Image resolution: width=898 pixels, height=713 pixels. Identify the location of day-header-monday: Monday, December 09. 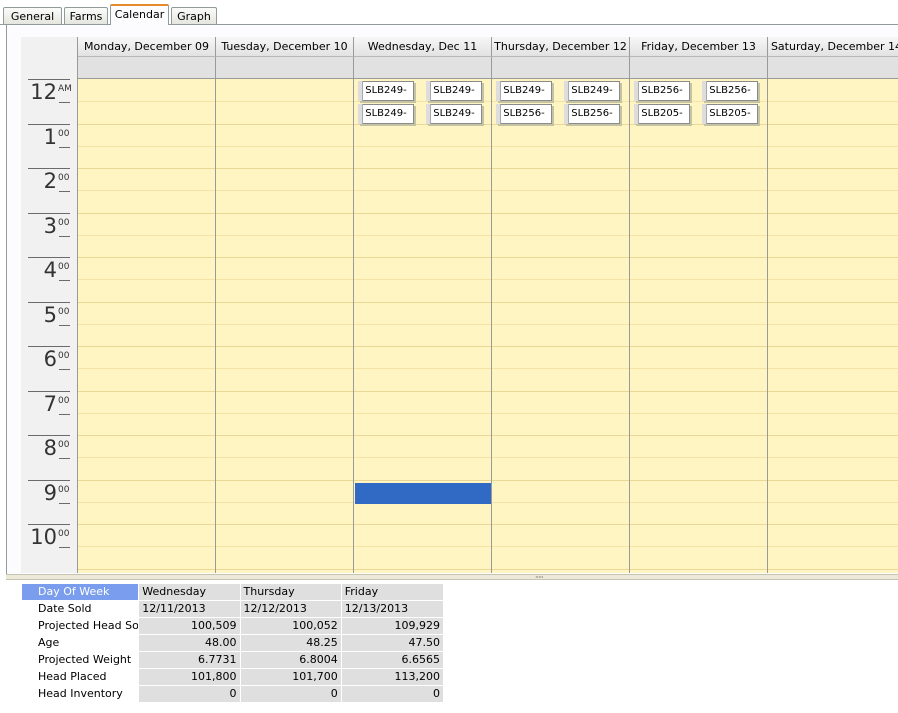
(147, 47).